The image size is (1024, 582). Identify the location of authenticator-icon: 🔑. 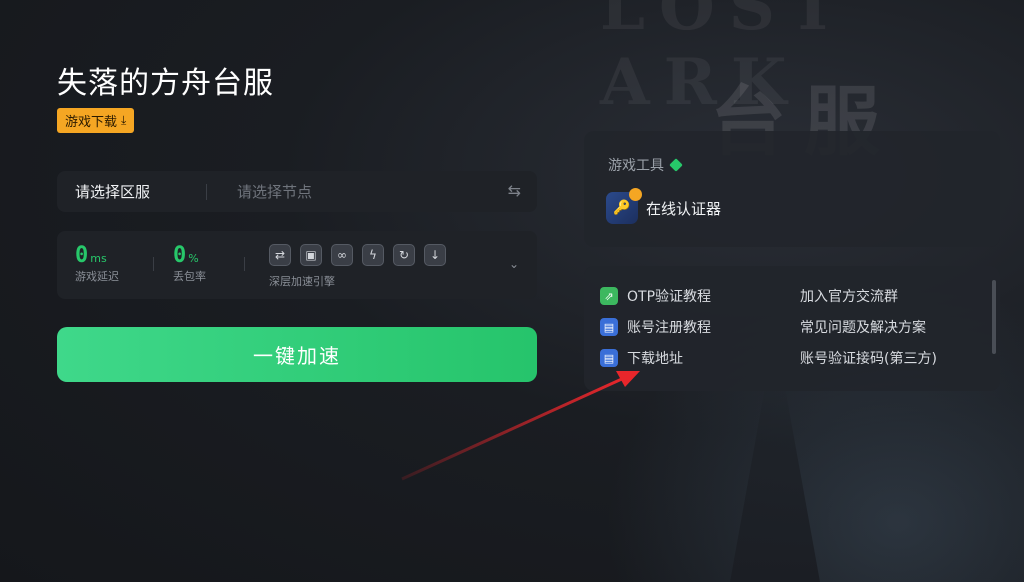
(624, 206).